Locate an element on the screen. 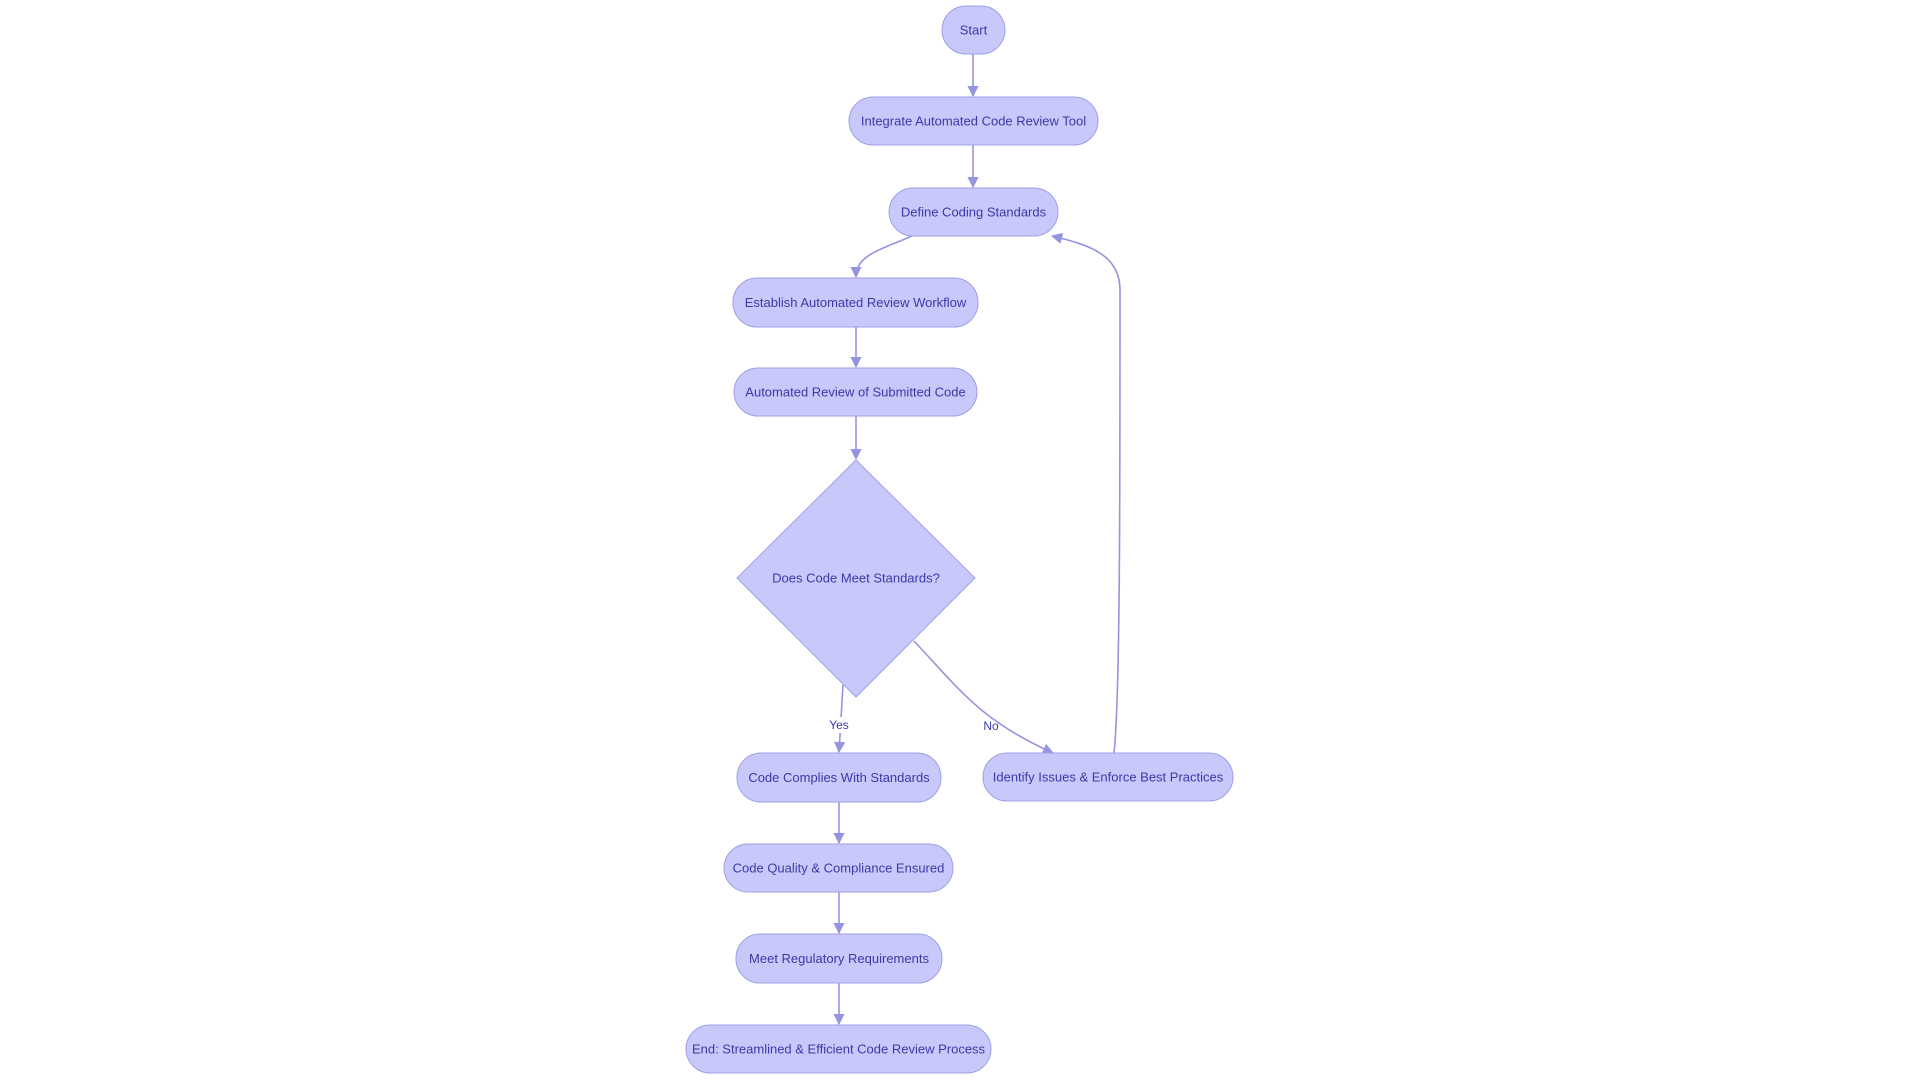  svg-text: Code Complies With Standards is located at coordinates (839, 777).